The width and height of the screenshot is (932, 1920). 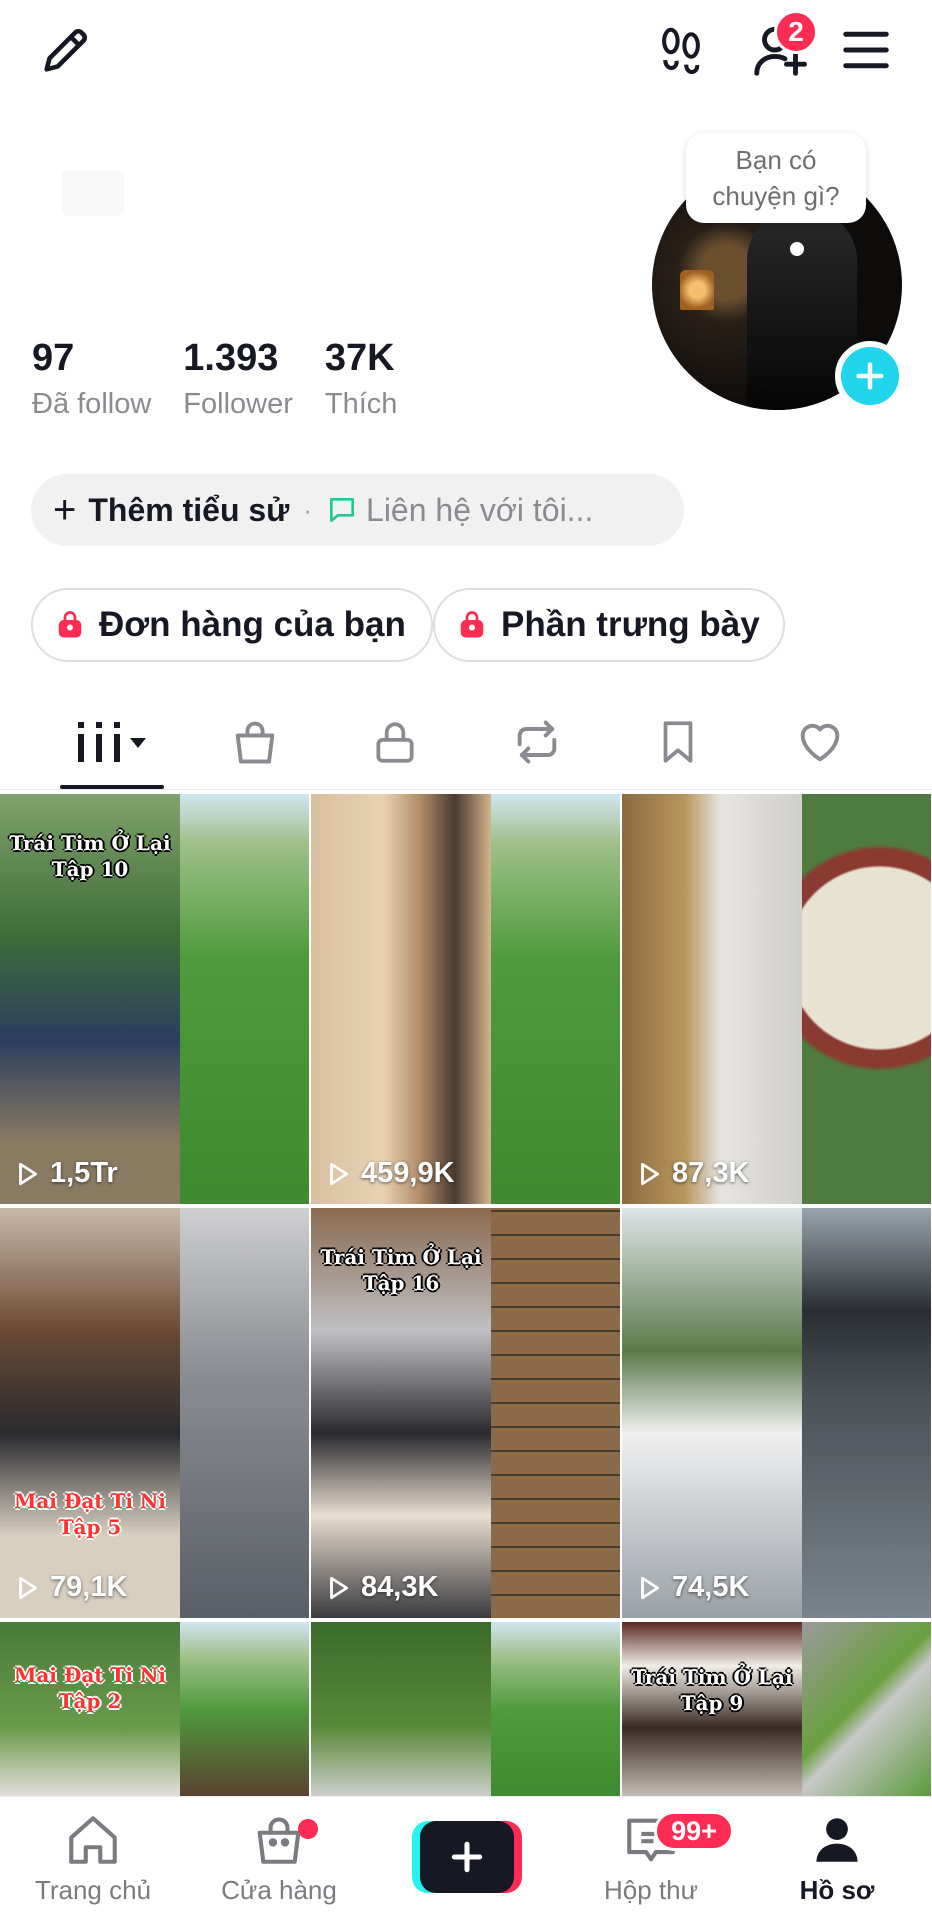 I want to click on view-count: 79,1K, so click(x=70, y=1587).